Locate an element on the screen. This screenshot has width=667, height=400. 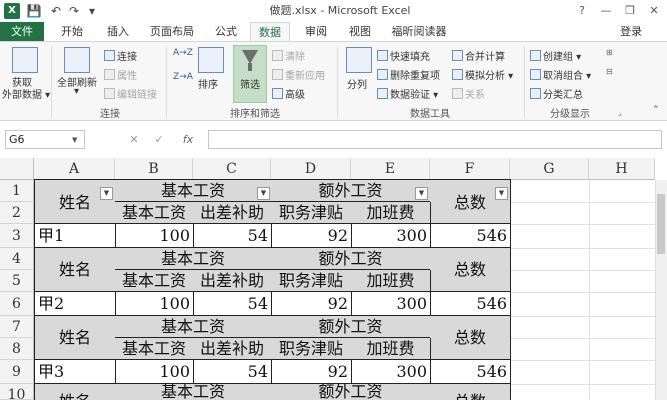
tab-insert: 插入 is located at coordinates (118, 32).